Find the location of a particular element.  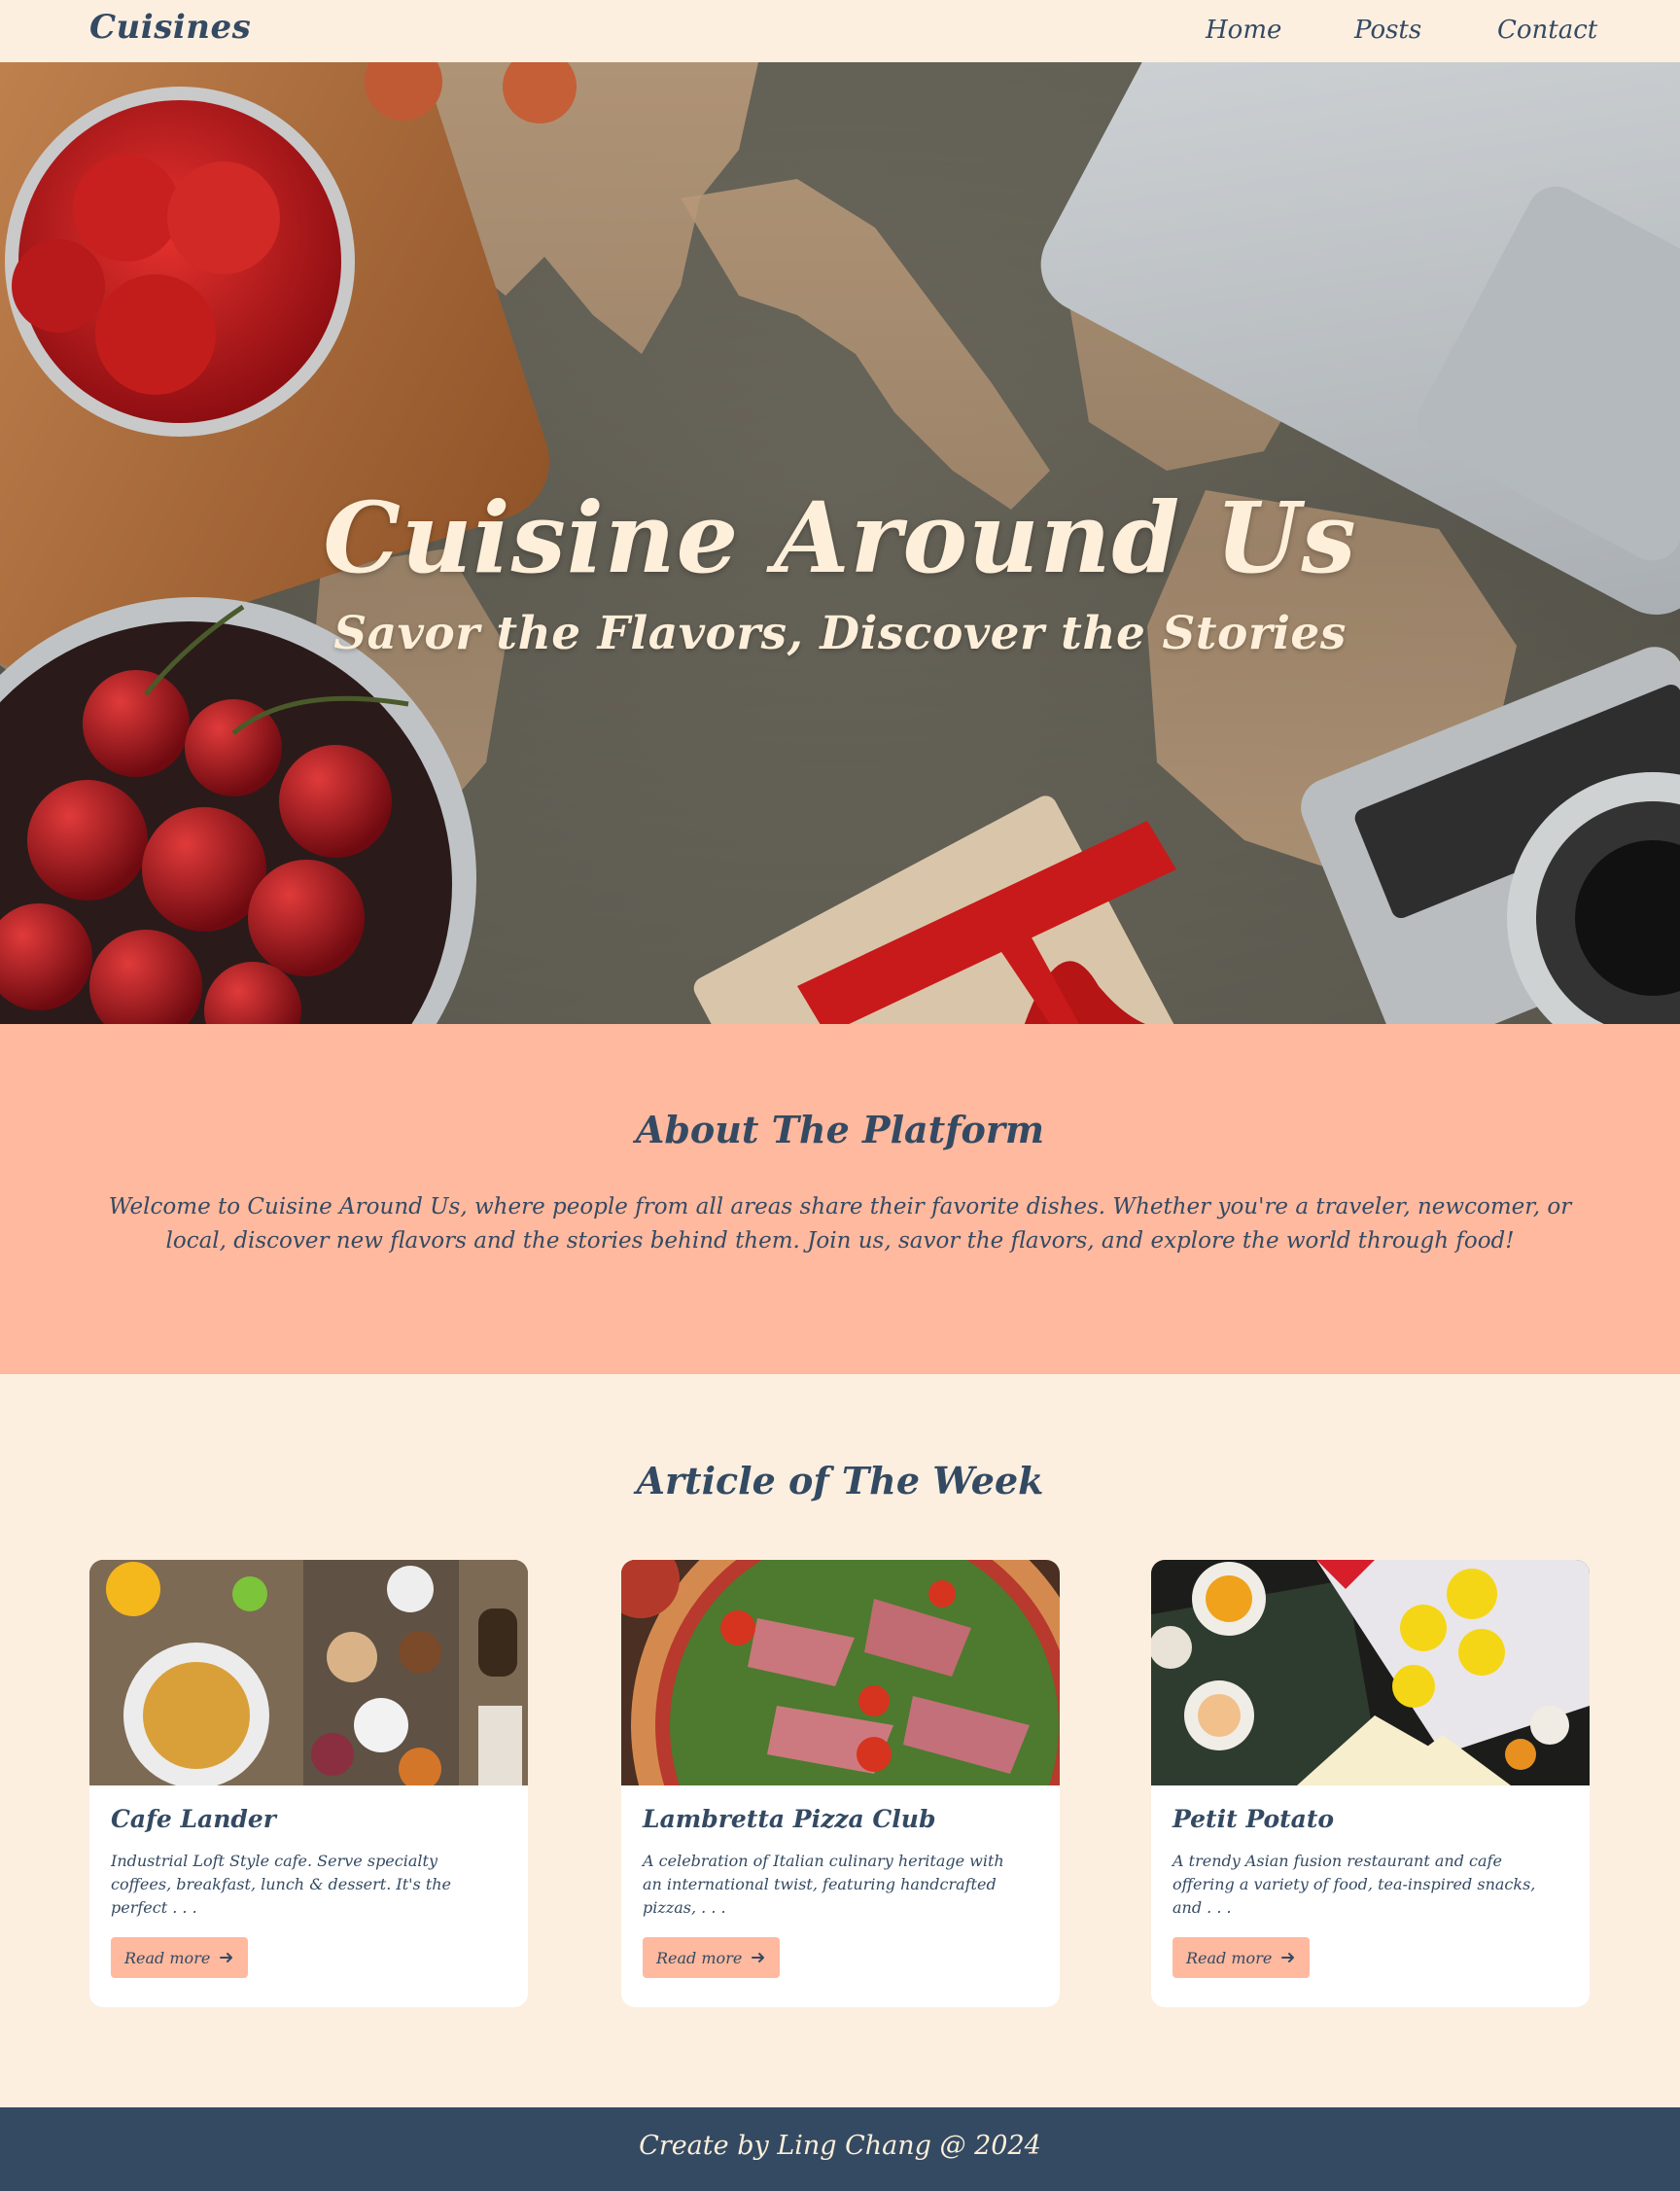

nav-link-contact: Contact is located at coordinates (1547, 30).